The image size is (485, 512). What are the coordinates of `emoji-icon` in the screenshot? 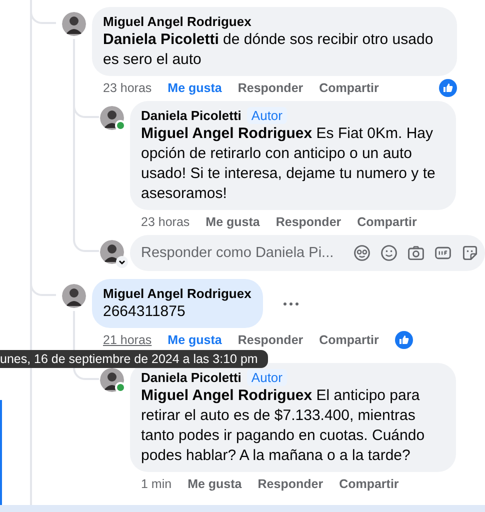 It's located at (389, 253).